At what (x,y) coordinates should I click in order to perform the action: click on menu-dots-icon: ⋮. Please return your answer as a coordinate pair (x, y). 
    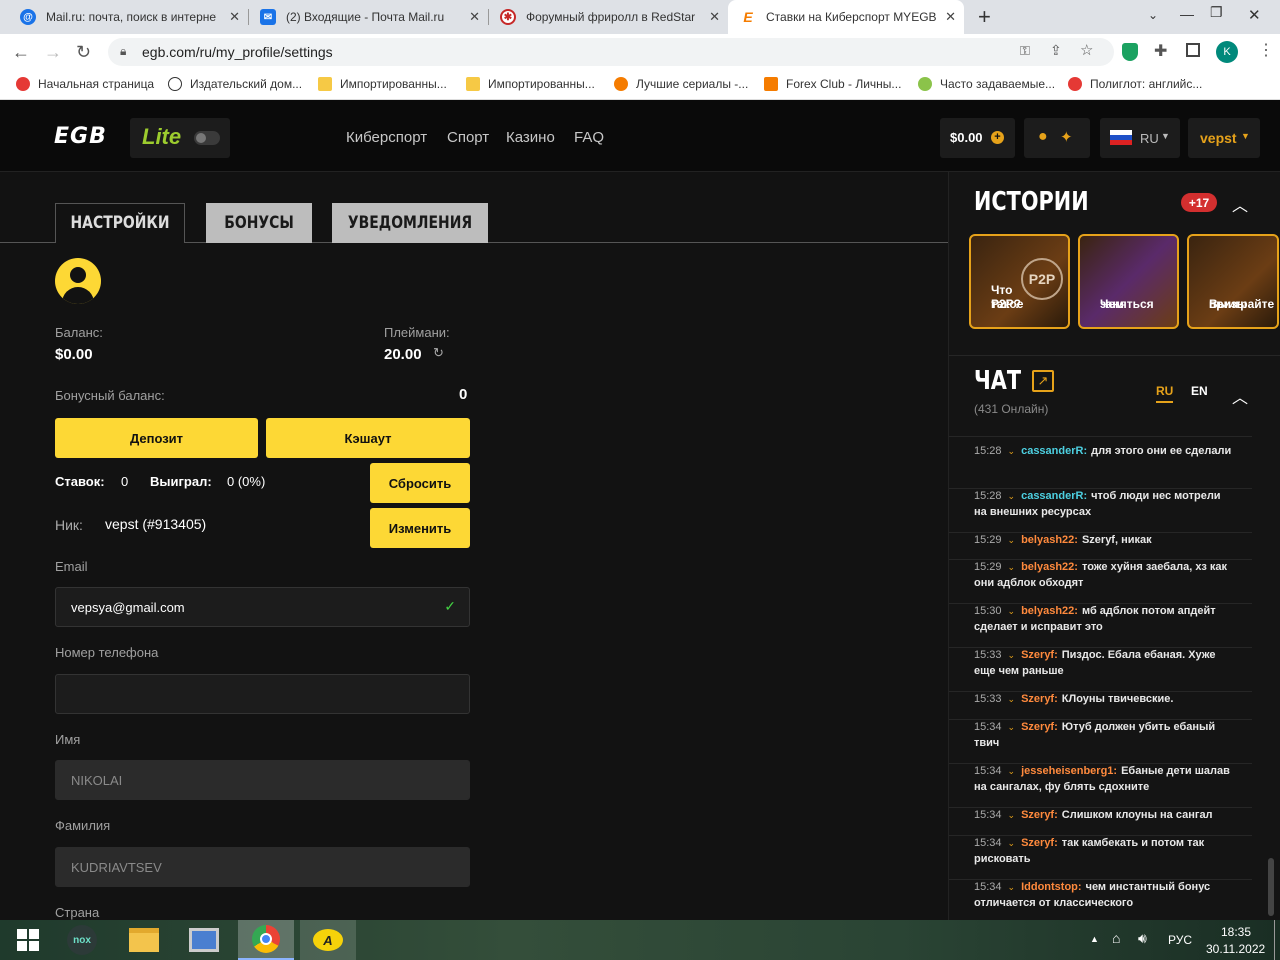
    Looking at the image, I should click on (1266, 50).